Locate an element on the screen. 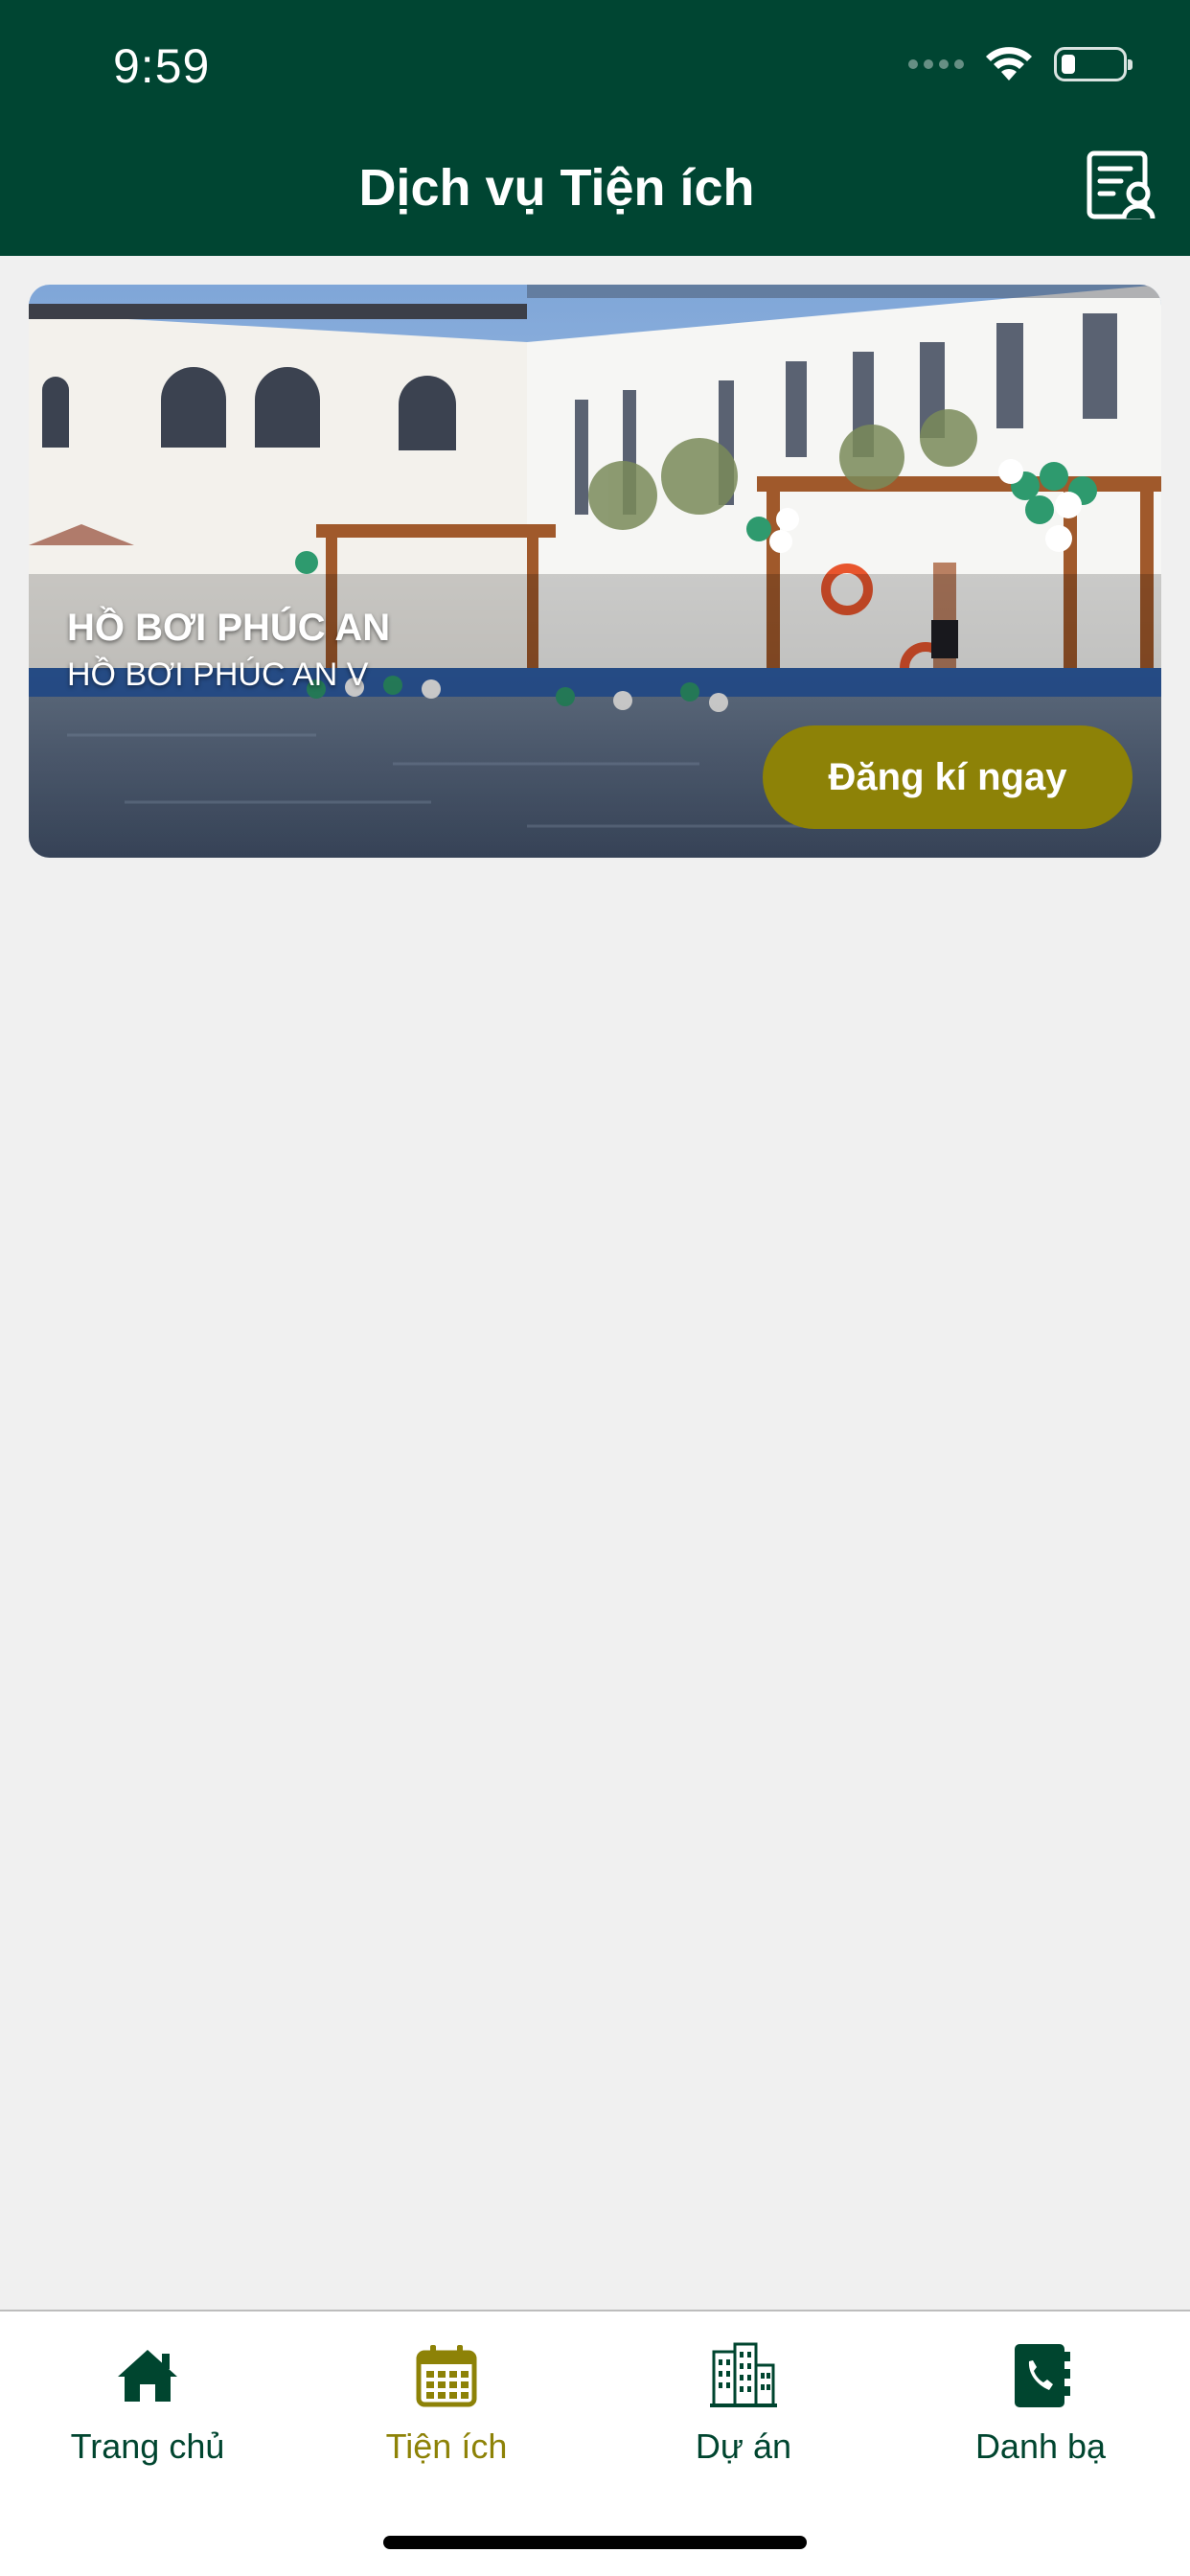 The width and height of the screenshot is (1190, 2576). tab-home-label: Trang chủ is located at coordinates (148, 2446).